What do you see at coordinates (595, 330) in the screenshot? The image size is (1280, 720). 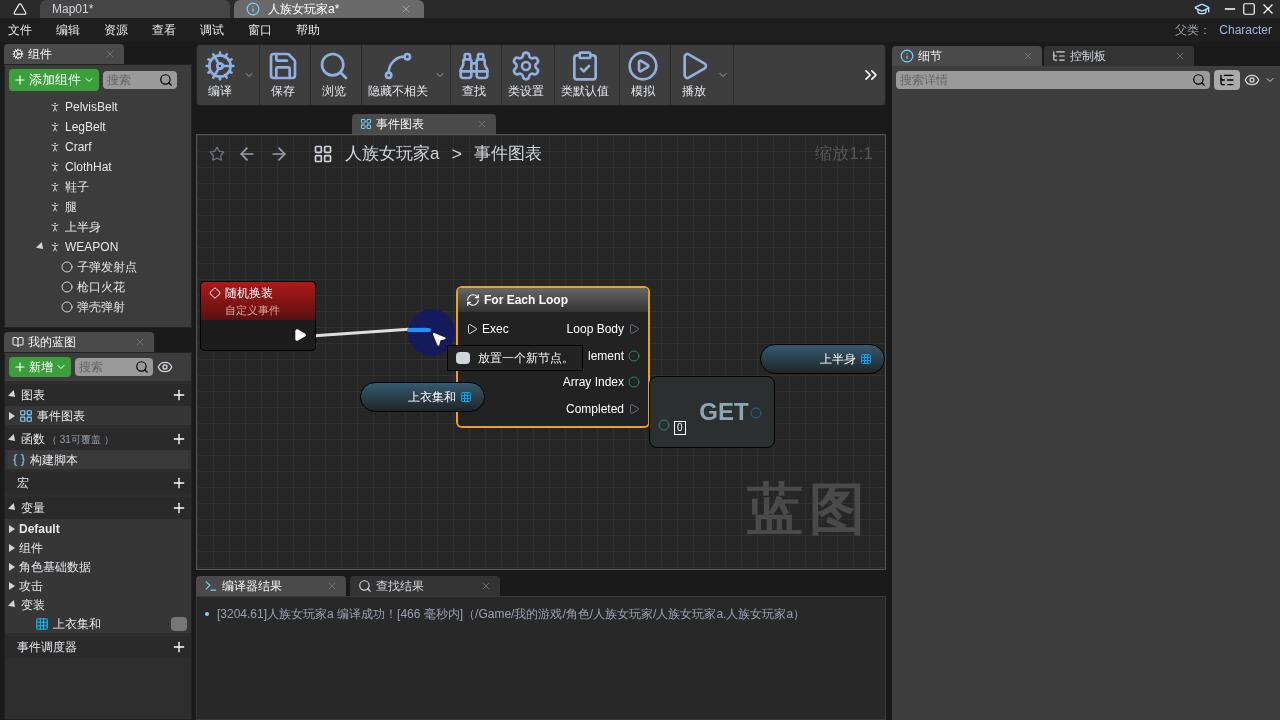 I see `pin-label: Loop Body` at bounding box center [595, 330].